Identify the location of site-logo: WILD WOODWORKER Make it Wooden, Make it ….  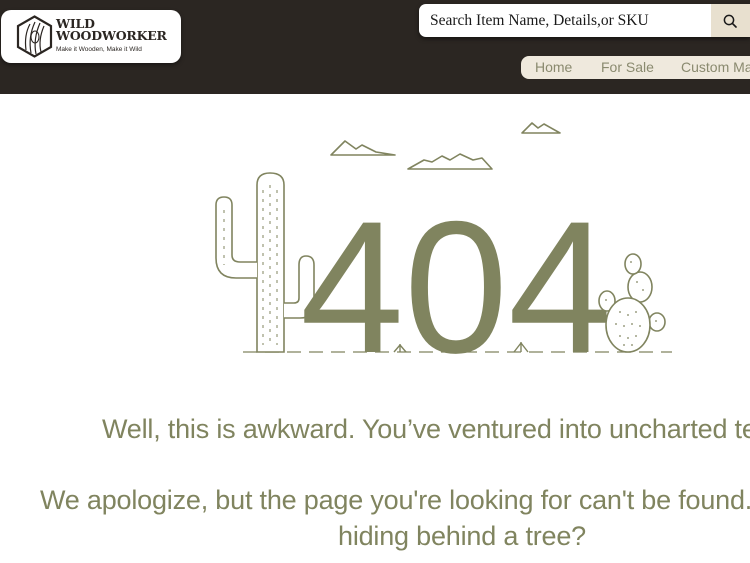
(91, 36).